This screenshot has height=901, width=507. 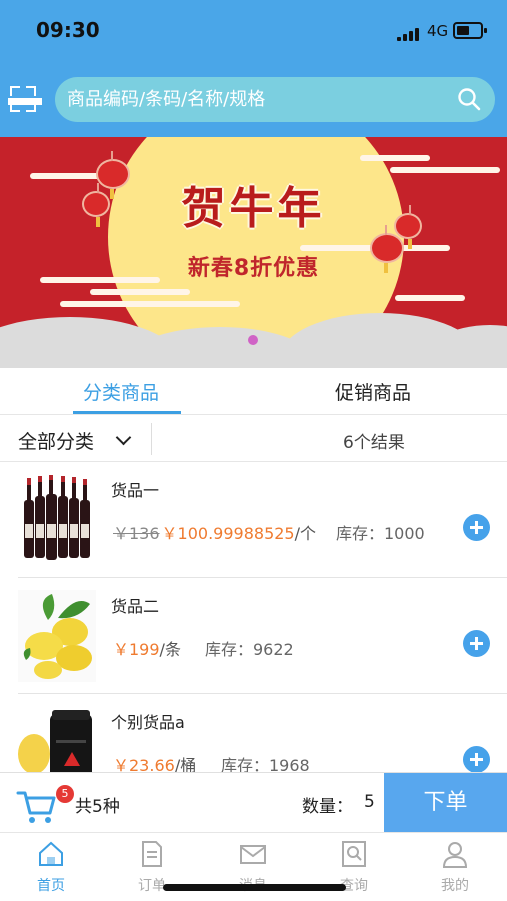 I want to click on envelope-icon, so click(x=253, y=854).